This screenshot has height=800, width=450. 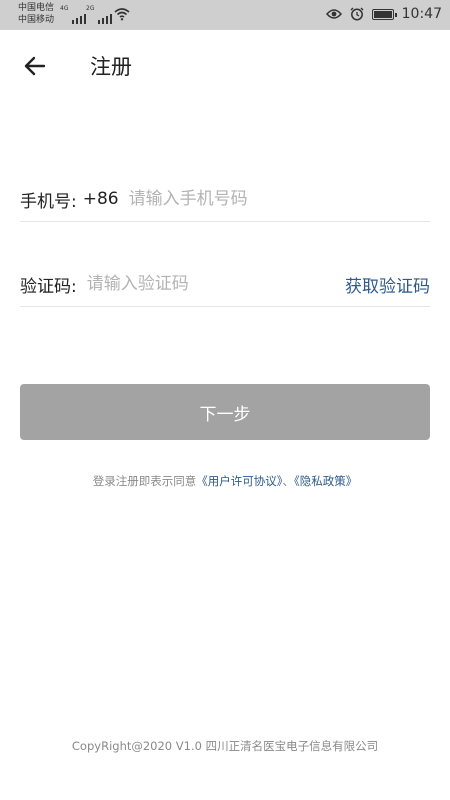 What do you see at coordinates (36, 14) in the screenshot?
I see `carrier-info: 中国电信 中国移动` at bounding box center [36, 14].